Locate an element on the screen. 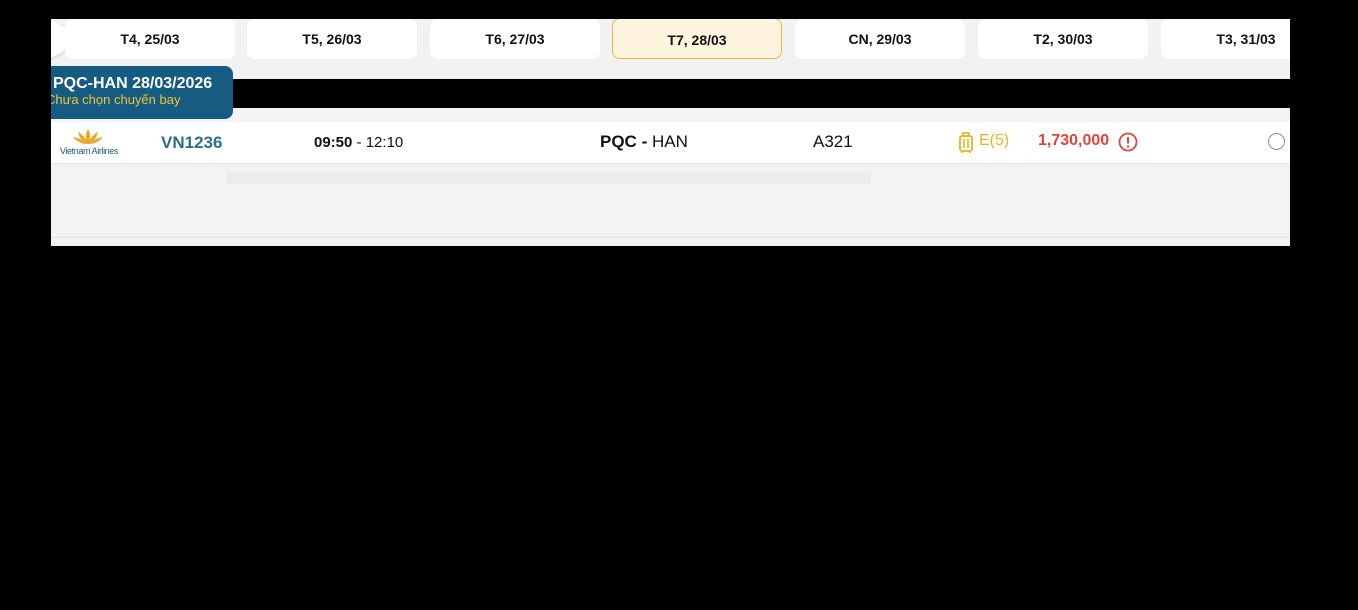  date-tab-label: T4, 25/03 is located at coordinates (150, 39).